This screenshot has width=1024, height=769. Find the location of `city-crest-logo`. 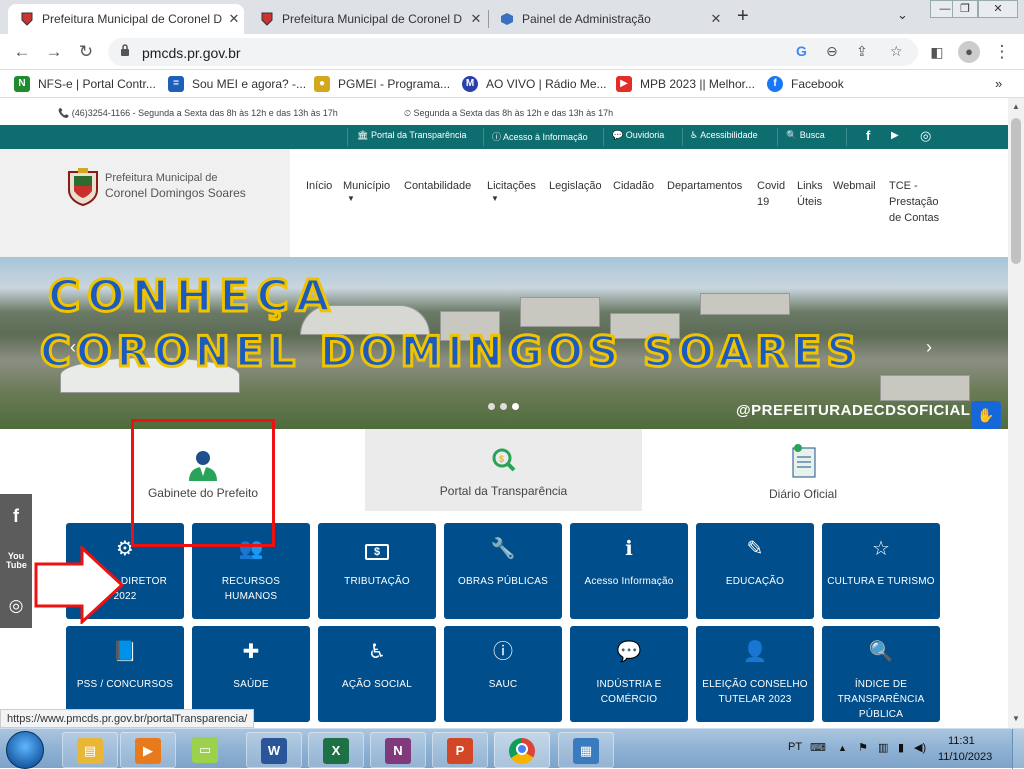

city-crest-logo is located at coordinates (83, 186).